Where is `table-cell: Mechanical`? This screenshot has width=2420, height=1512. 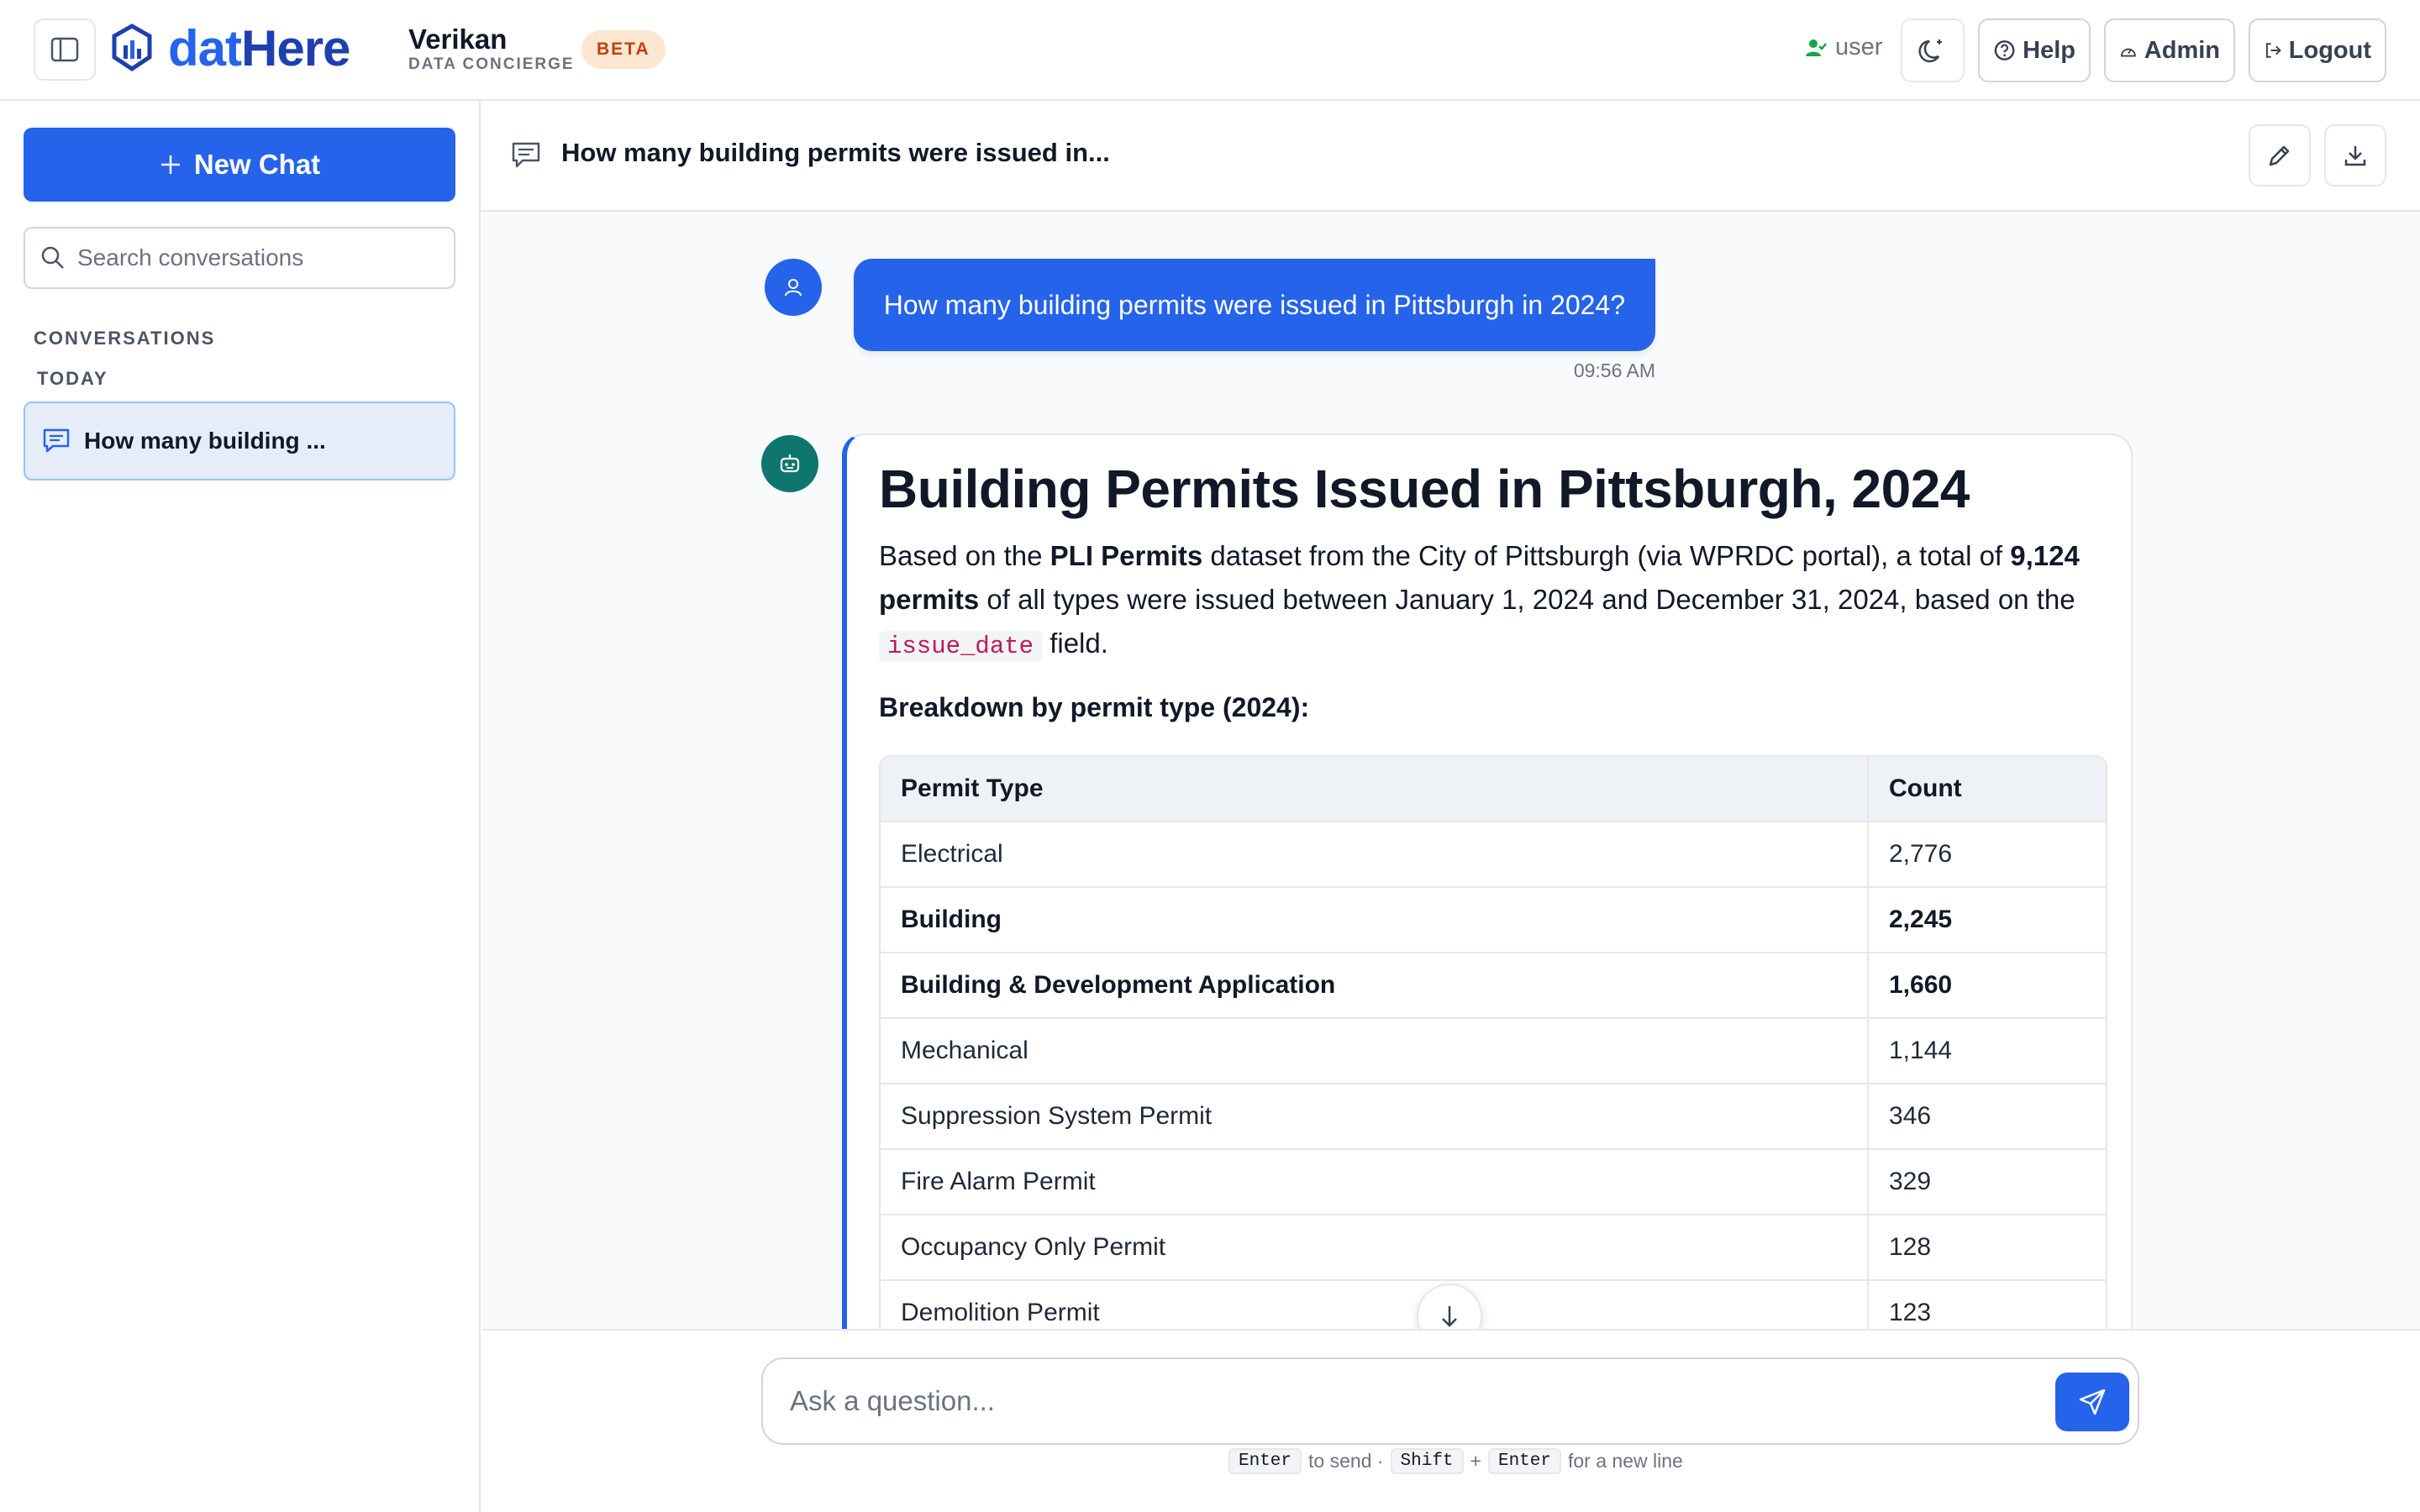
table-cell: Mechanical is located at coordinates (1375, 1051).